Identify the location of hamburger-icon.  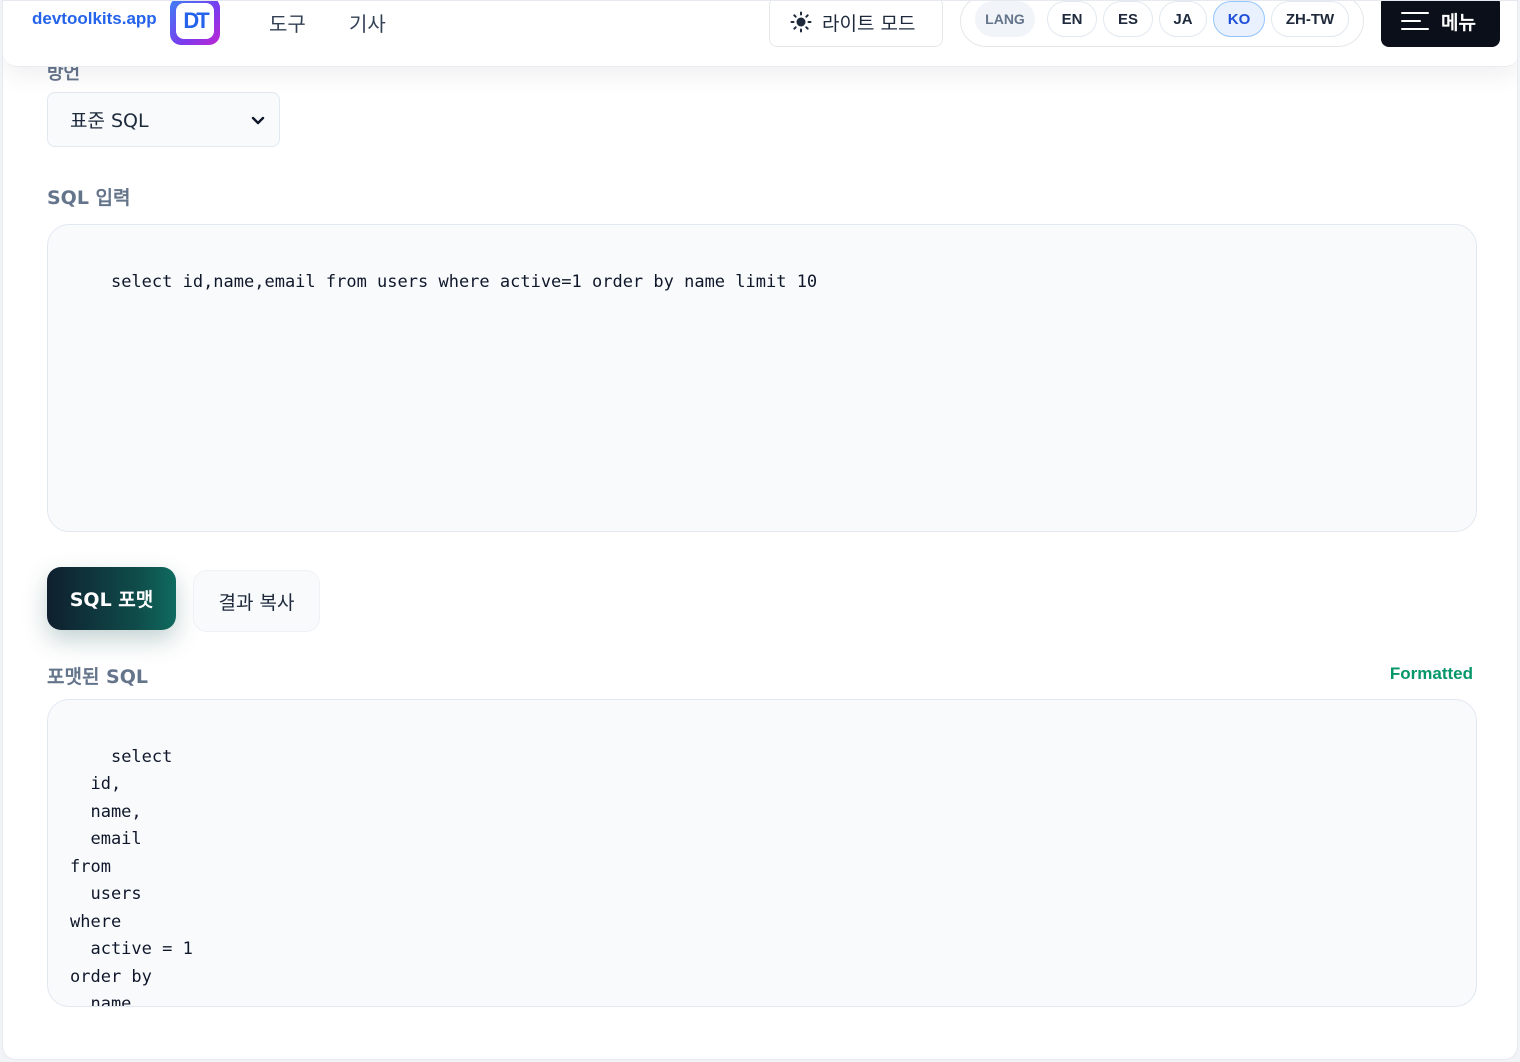
(1415, 21).